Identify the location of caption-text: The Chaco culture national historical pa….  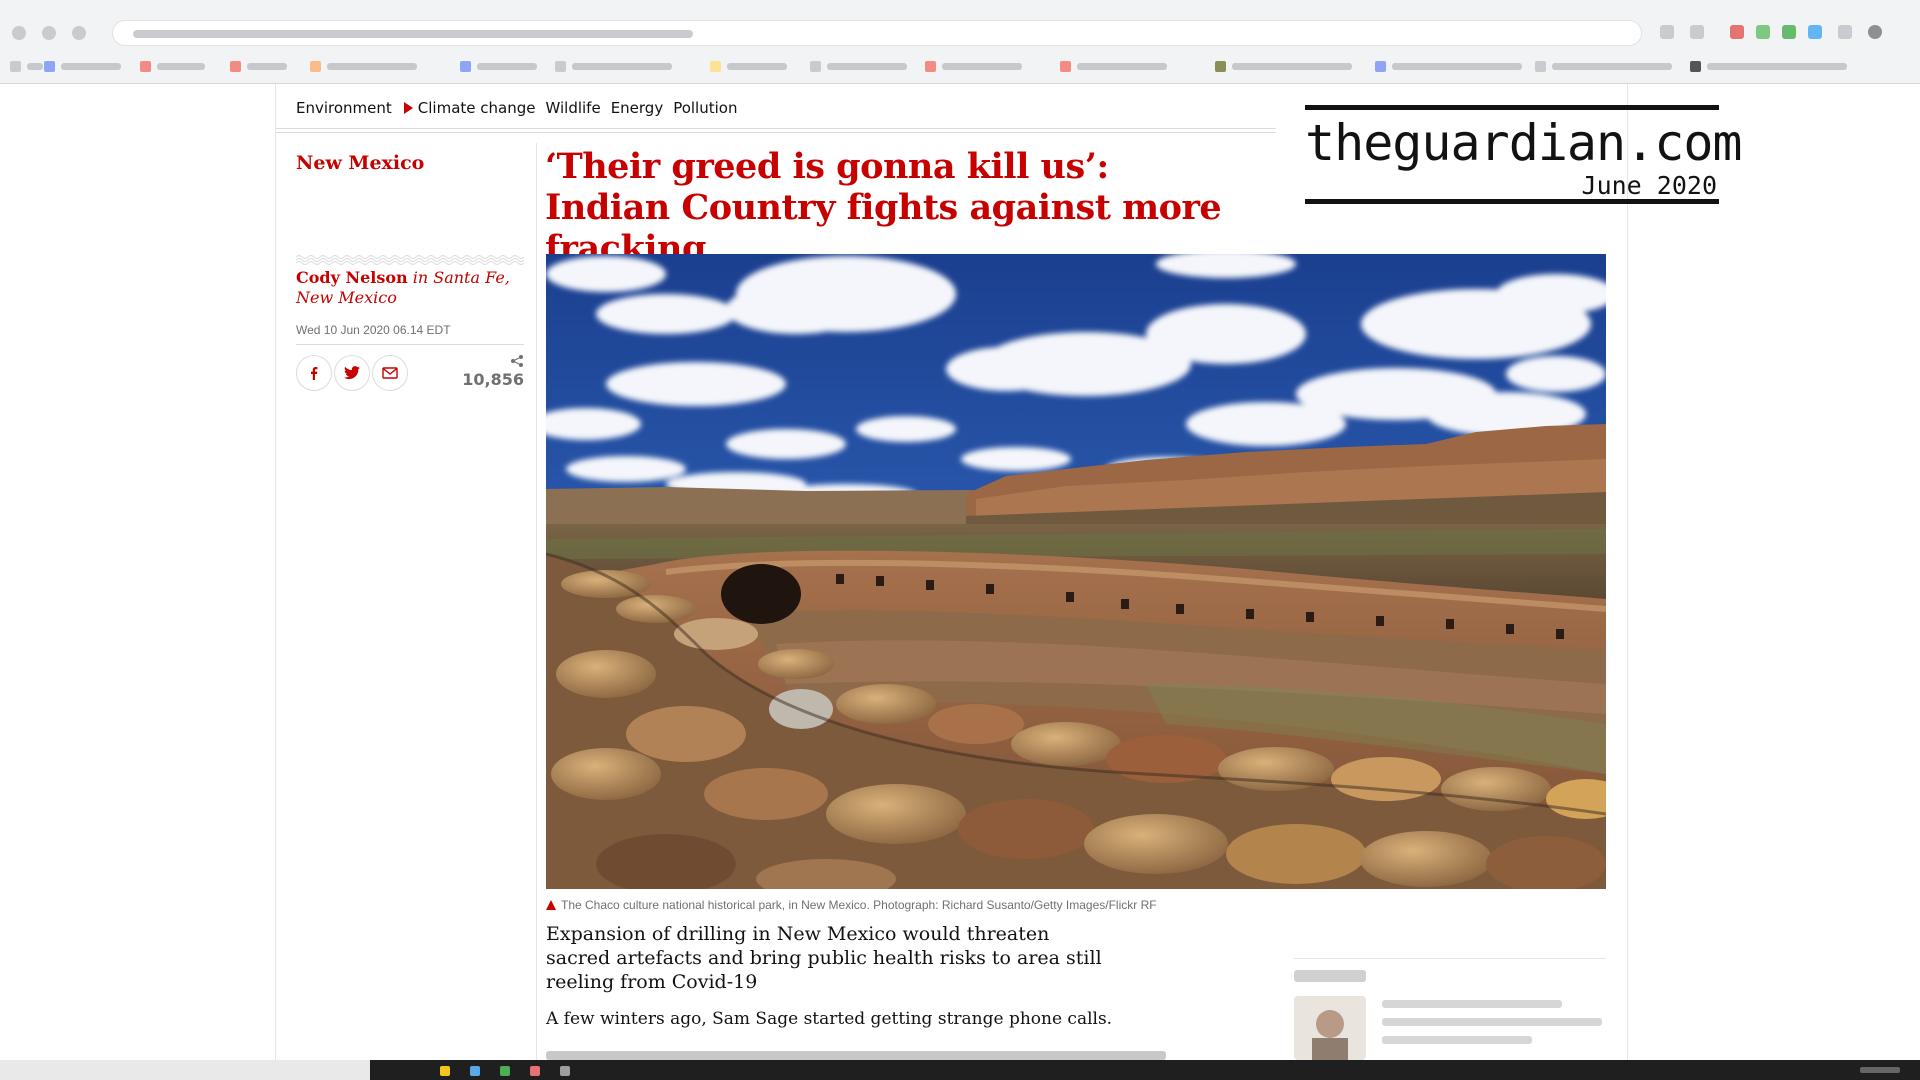
(859, 905).